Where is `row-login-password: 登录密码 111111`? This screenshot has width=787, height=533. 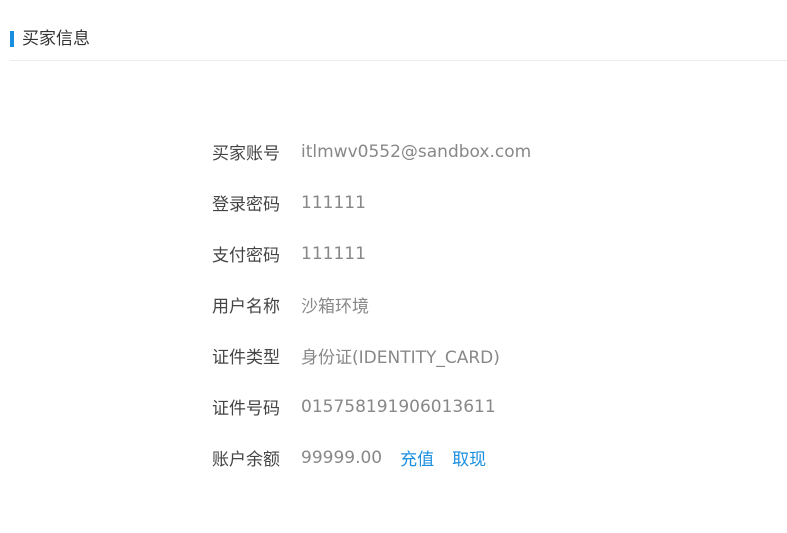 row-login-password: 登录密码 111111 is located at coordinates (371, 202).